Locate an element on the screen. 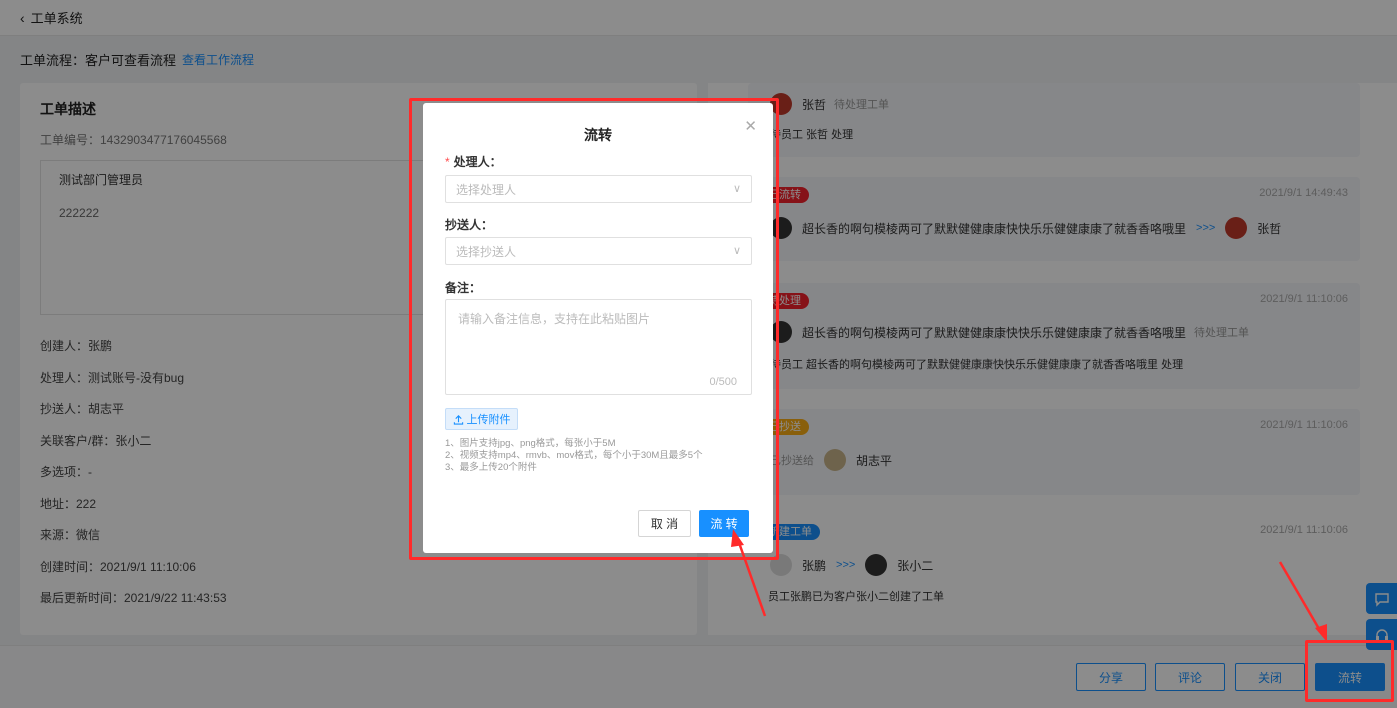 The height and width of the screenshot is (708, 1397). annotation-arrows is located at coordinates (1029, 585).